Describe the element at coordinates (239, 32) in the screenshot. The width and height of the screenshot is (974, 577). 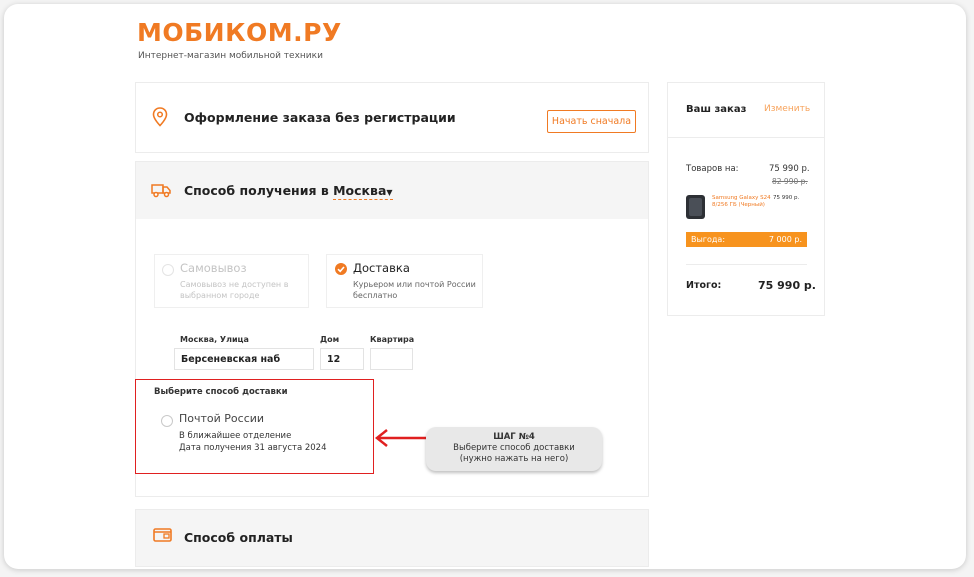
I see `site-logo: МОБИКОМ.РУ` at that location.